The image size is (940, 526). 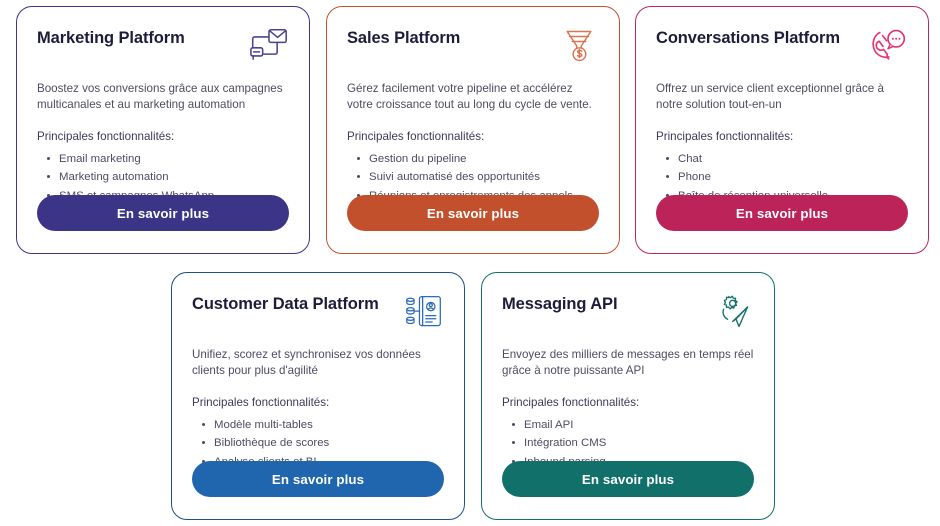 I want to click on list-item: Suivi automatisé des opportunités, so click(x=478, y=177).